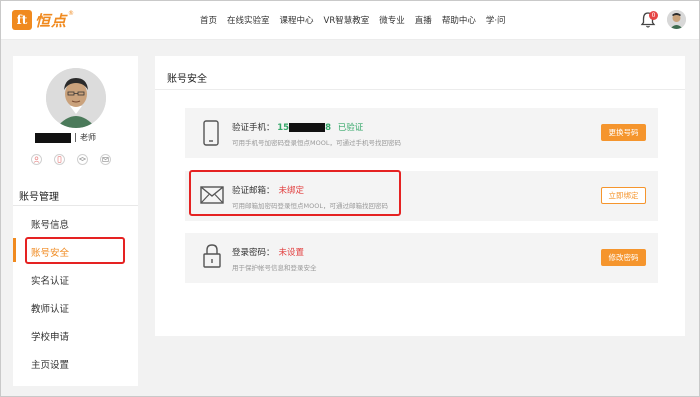 The width and height of the screenshot is (700, 397). I want to click on main-nav: 首页 在线实验室 课程中心 VR智慧教室 微专业 直播 帮助中心 学·问, so click(358, 20).